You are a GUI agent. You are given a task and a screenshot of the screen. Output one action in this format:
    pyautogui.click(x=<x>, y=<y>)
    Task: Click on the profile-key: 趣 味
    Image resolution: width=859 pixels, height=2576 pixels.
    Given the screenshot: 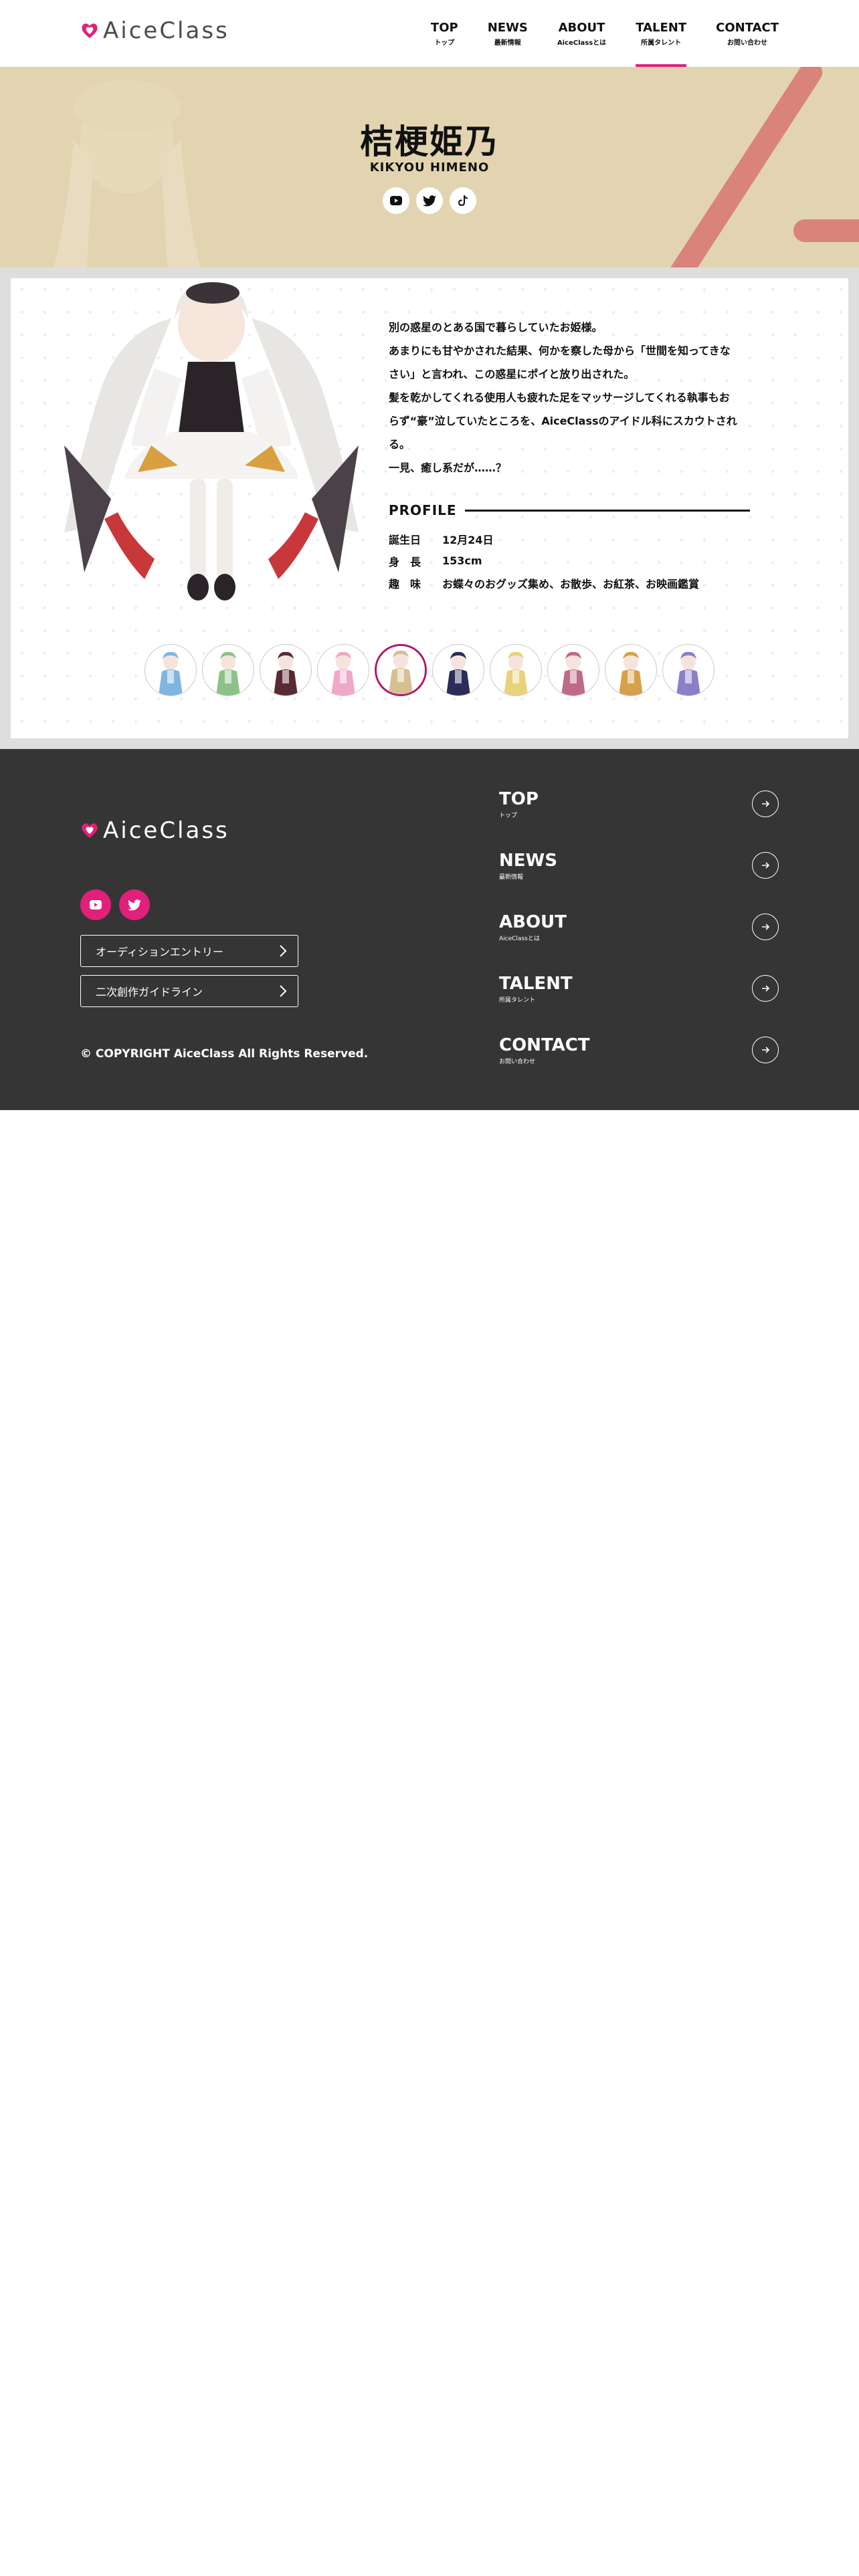 What is the action you would take?
    pyautogui.click(x=405, y=584)
    